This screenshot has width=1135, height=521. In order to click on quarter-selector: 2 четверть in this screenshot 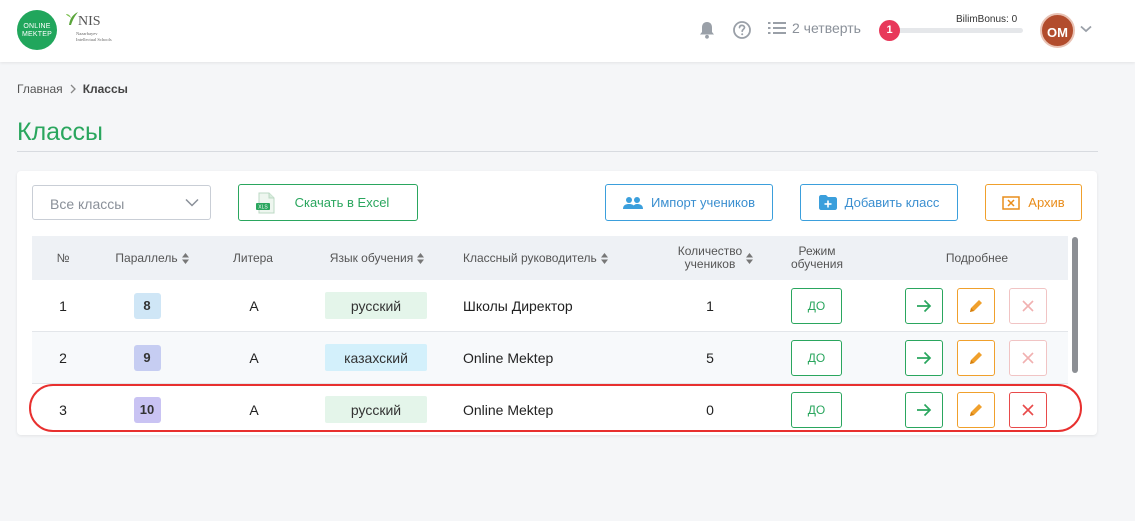, I will do `click(814, 28)`.